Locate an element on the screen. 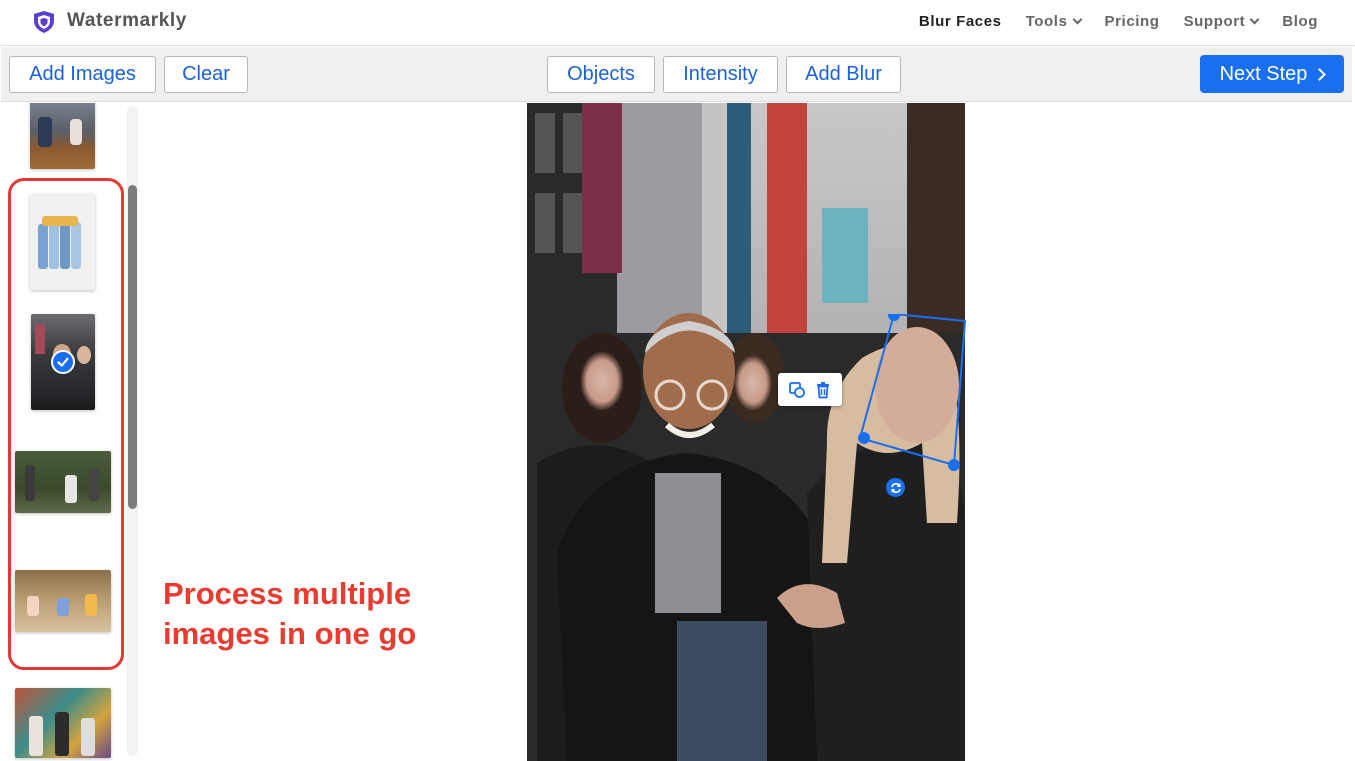 The width and height of the screenshot is (1355, 761). next-step-label: Next Step is located at coordinates (1263, 73).